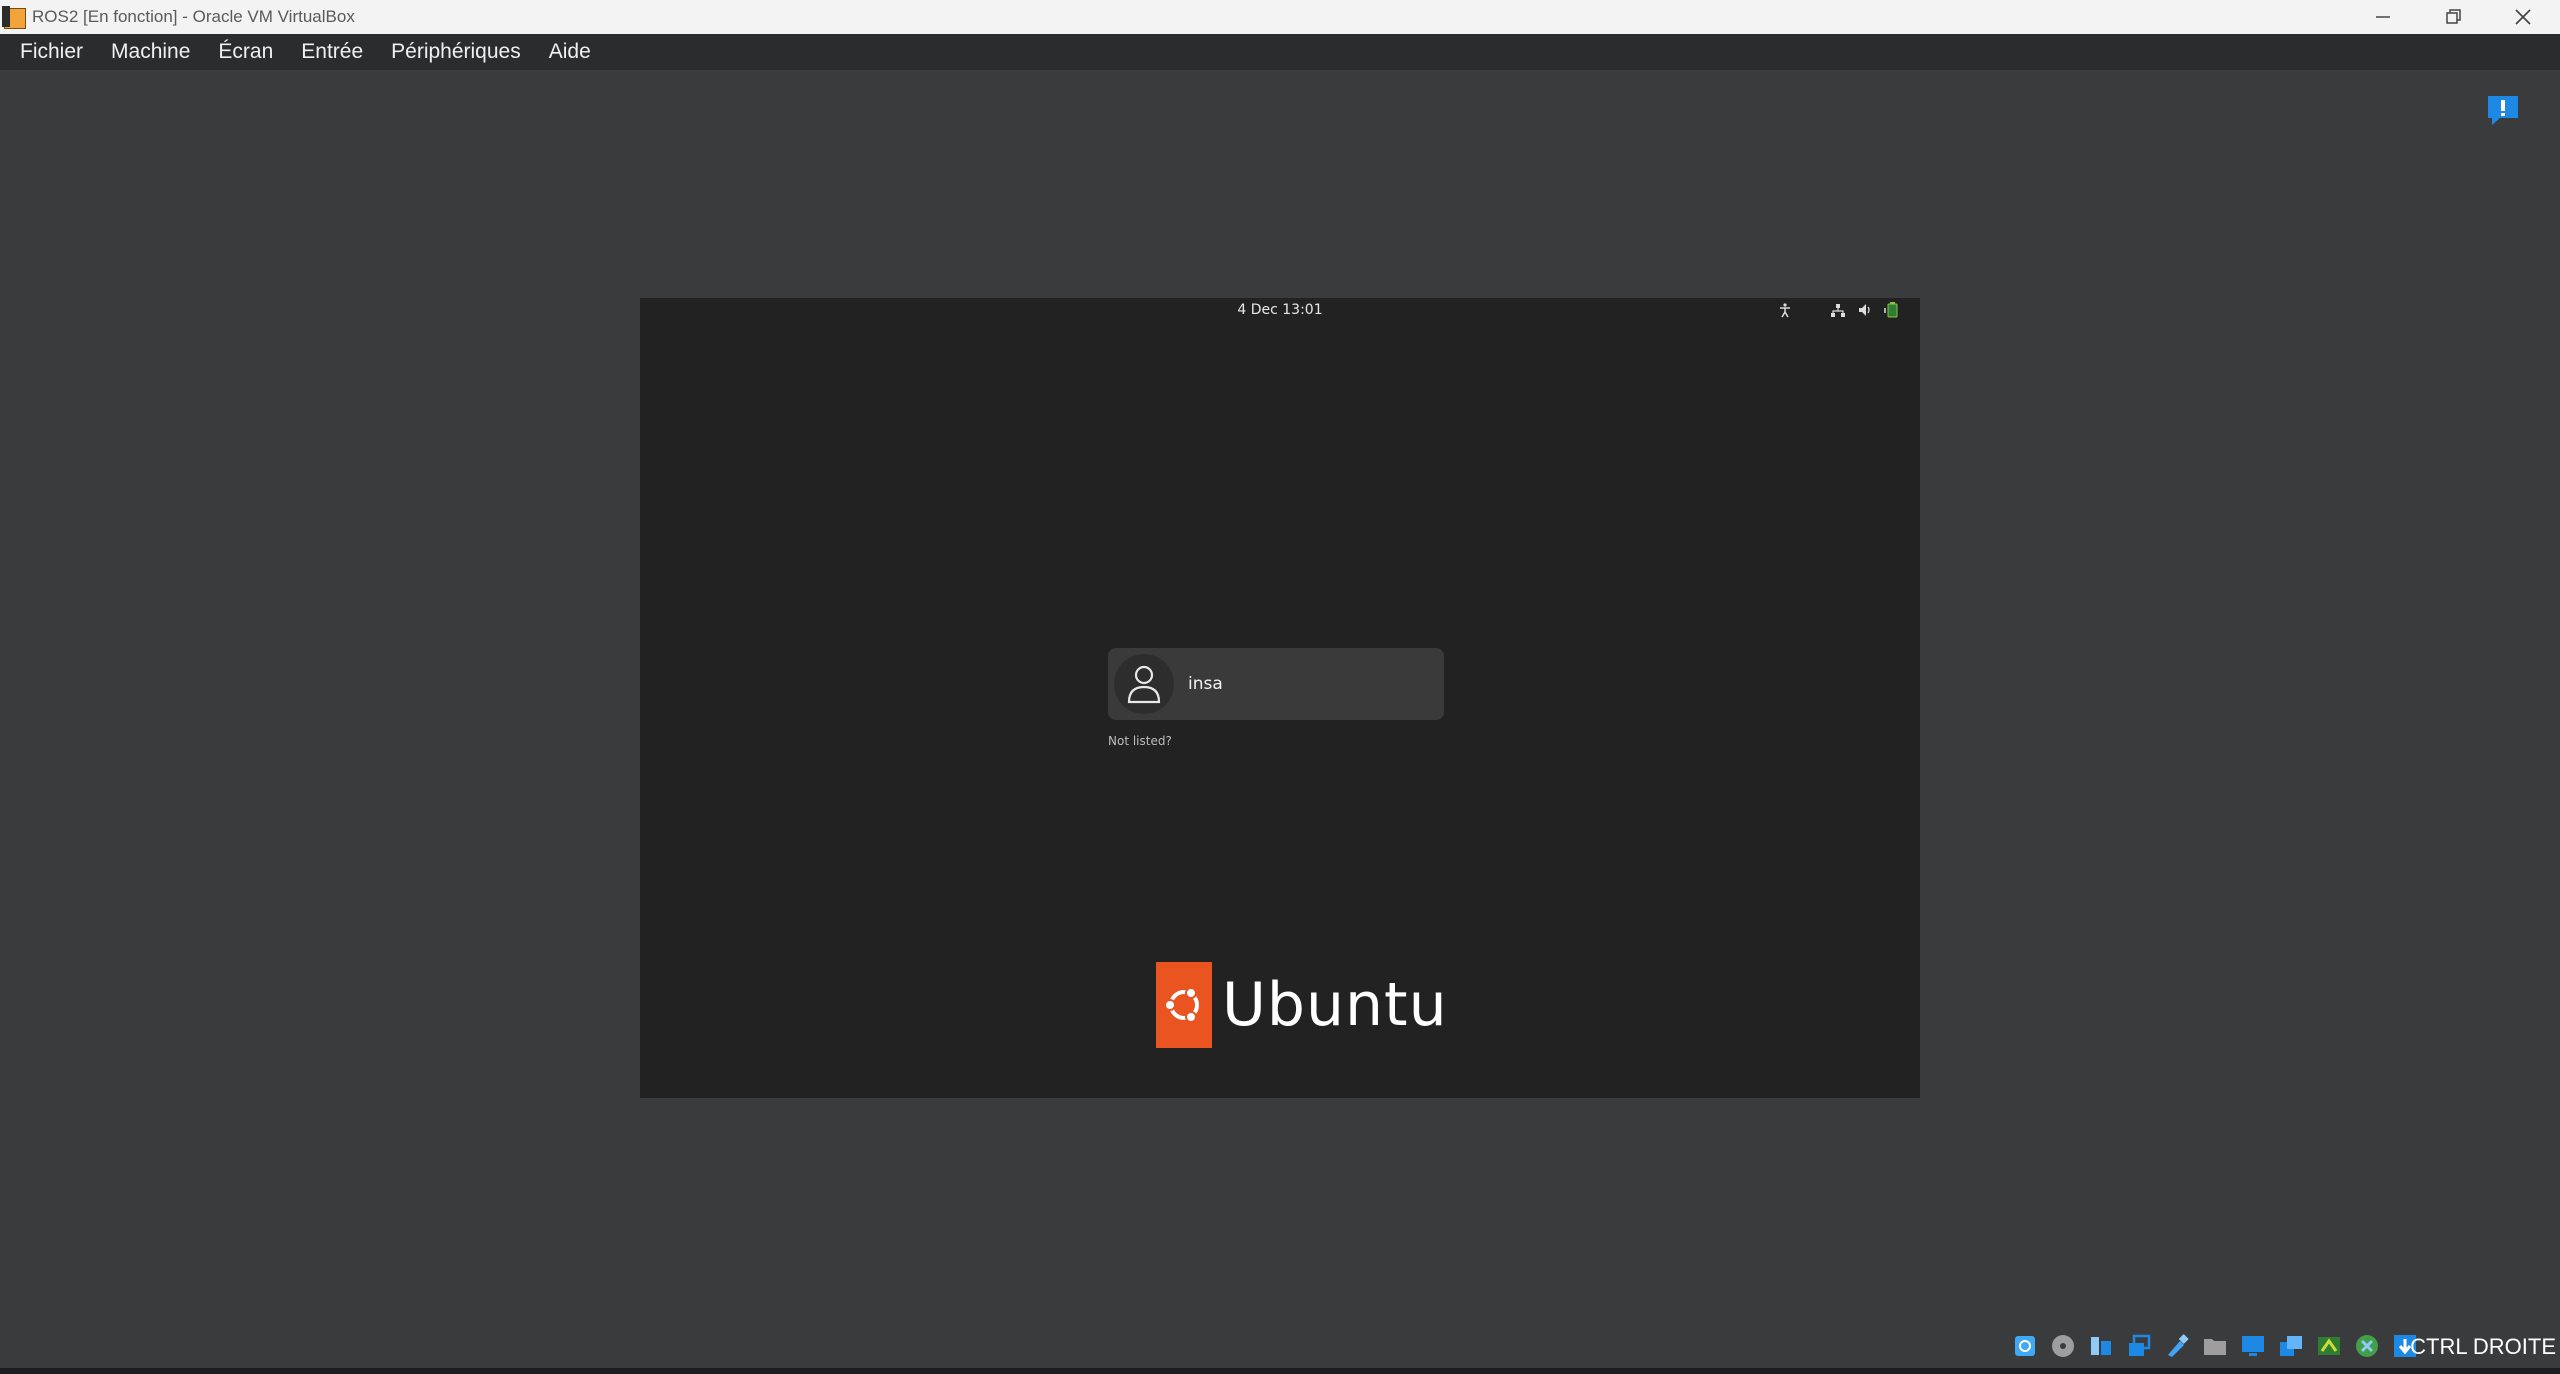 The image size is (2560, 1374). Describe the element at coordinates (2139, 1346) in the screenshot. I see `network-adapters-icon` at that location.